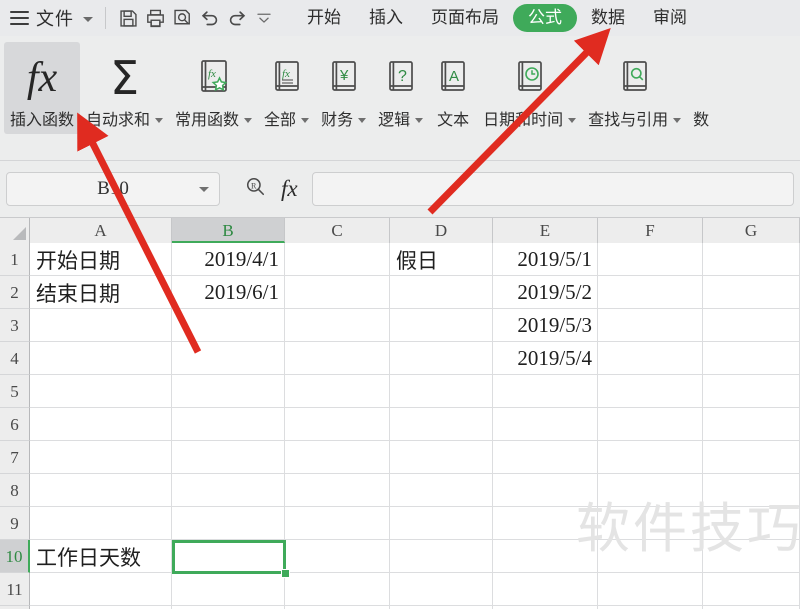 The height and width of the screenshot is (609, 800). Describe the element at coordinates (101, 556) in the screenshot. I see `cell-A10: 工作日天数` at that location.